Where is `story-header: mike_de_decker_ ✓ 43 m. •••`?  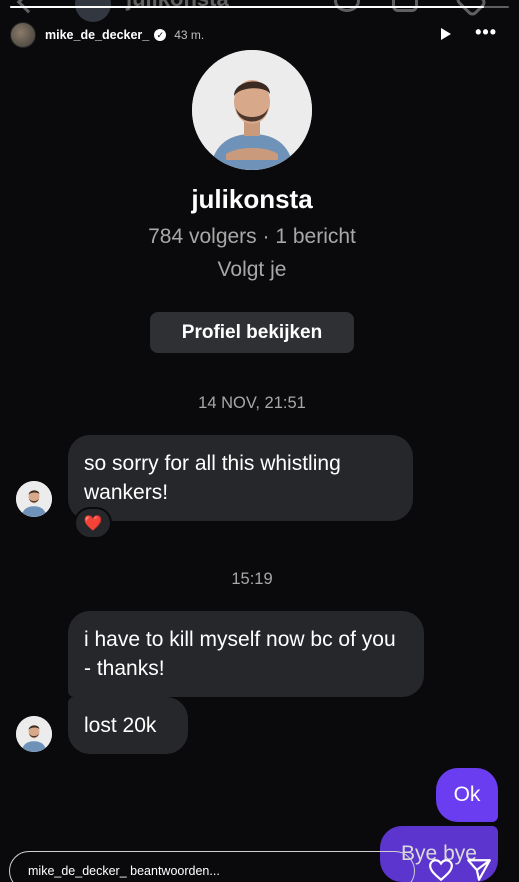
story-header: mike_de_decker_ ✓ 43 m. ••• is located at coordinates (259, 35).